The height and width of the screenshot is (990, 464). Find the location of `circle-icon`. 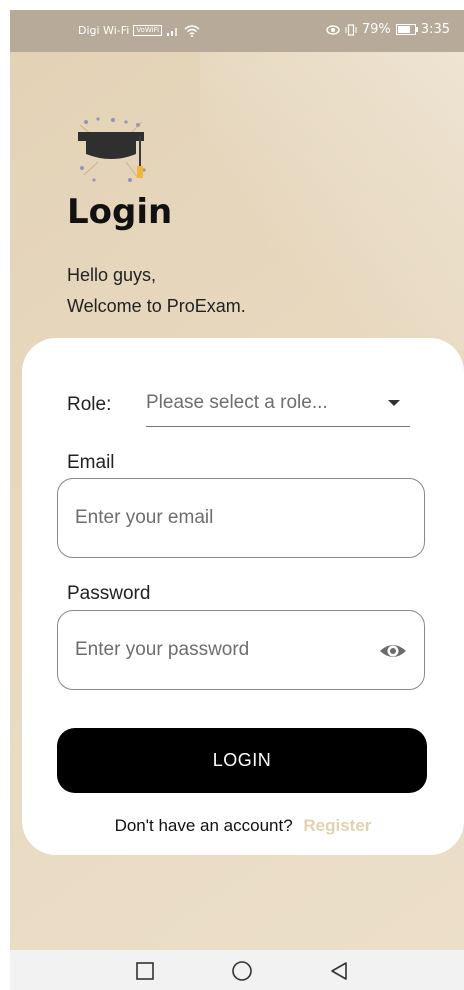

circle-icon is located at coordinates (242, 971).